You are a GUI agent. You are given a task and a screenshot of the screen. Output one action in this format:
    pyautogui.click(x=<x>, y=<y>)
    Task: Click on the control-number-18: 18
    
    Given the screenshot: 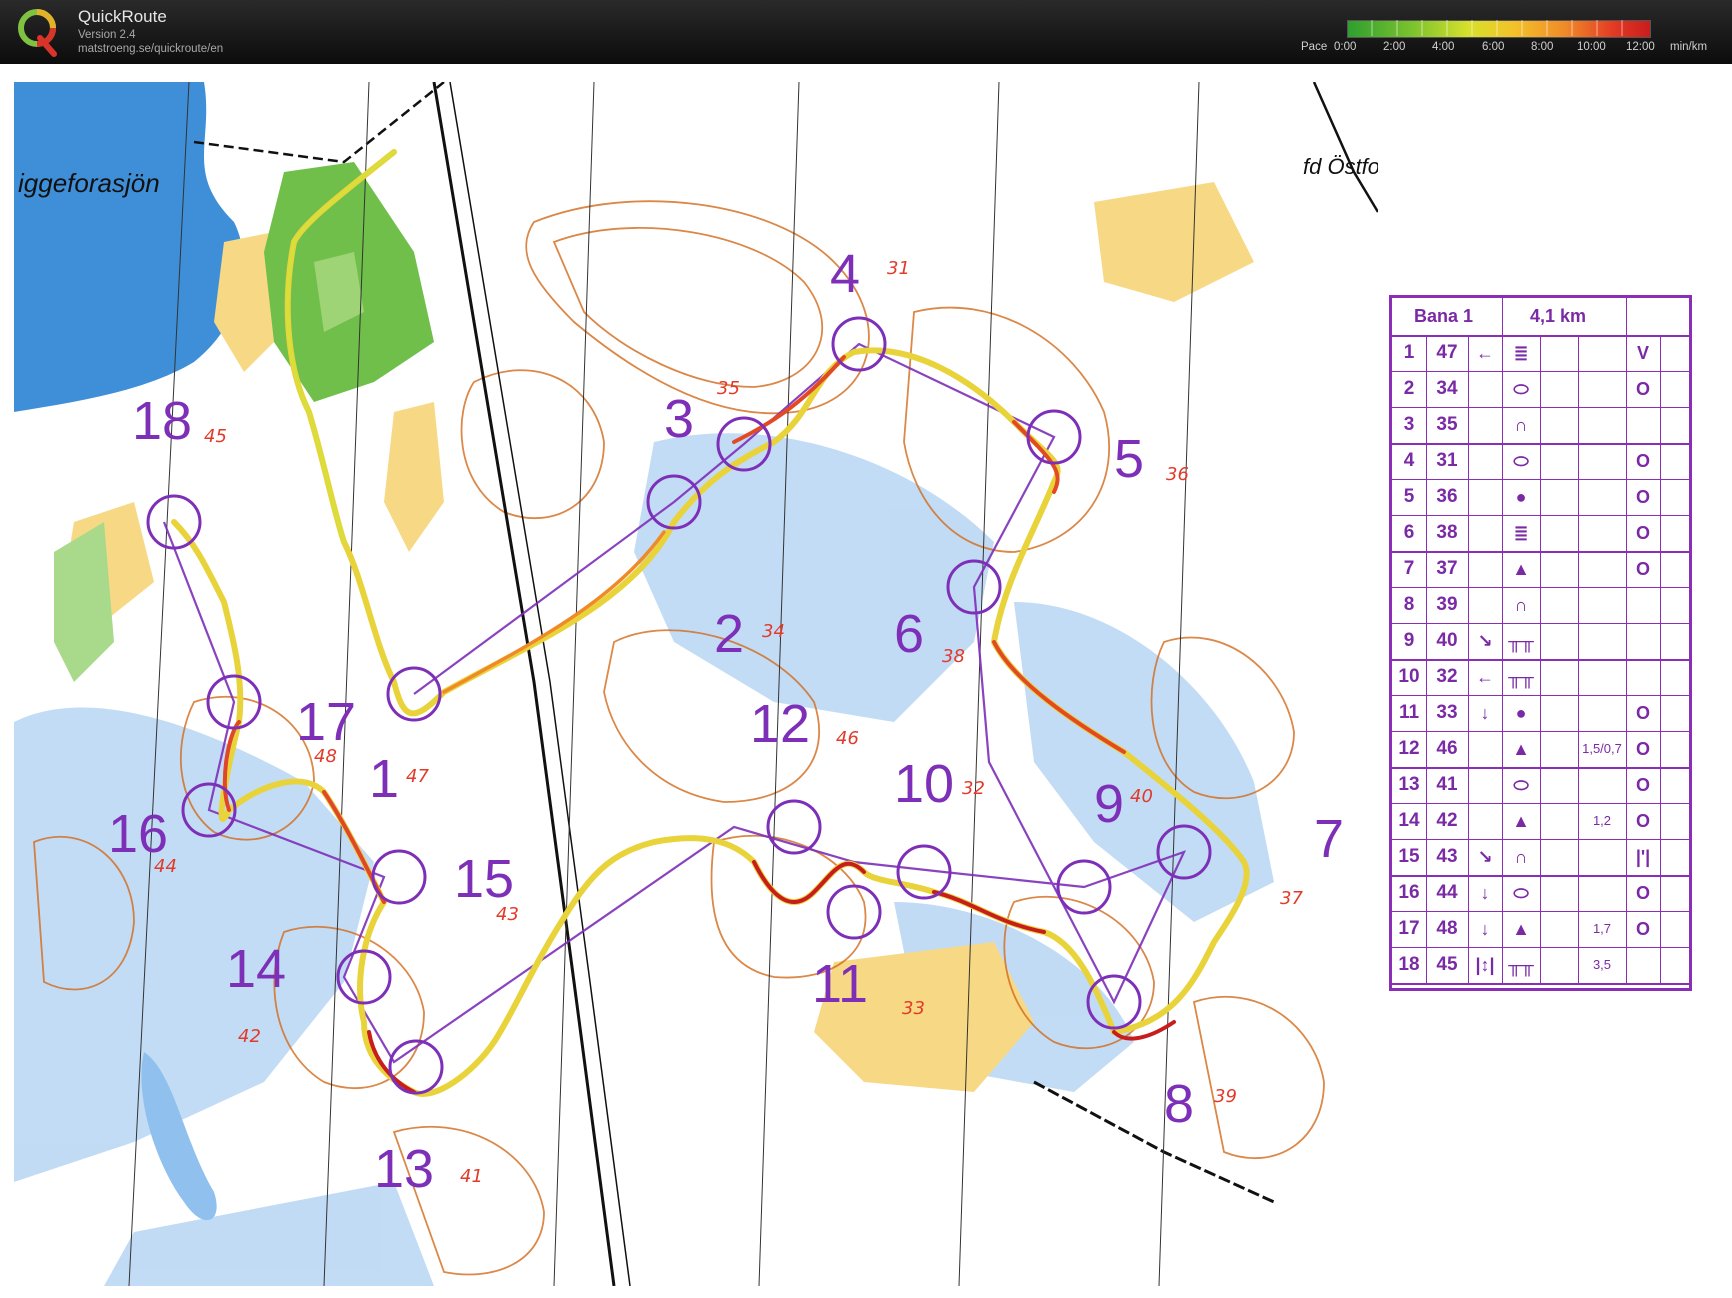 What is the action you would take?
    pyautogui.click(x=162, y=421)
    